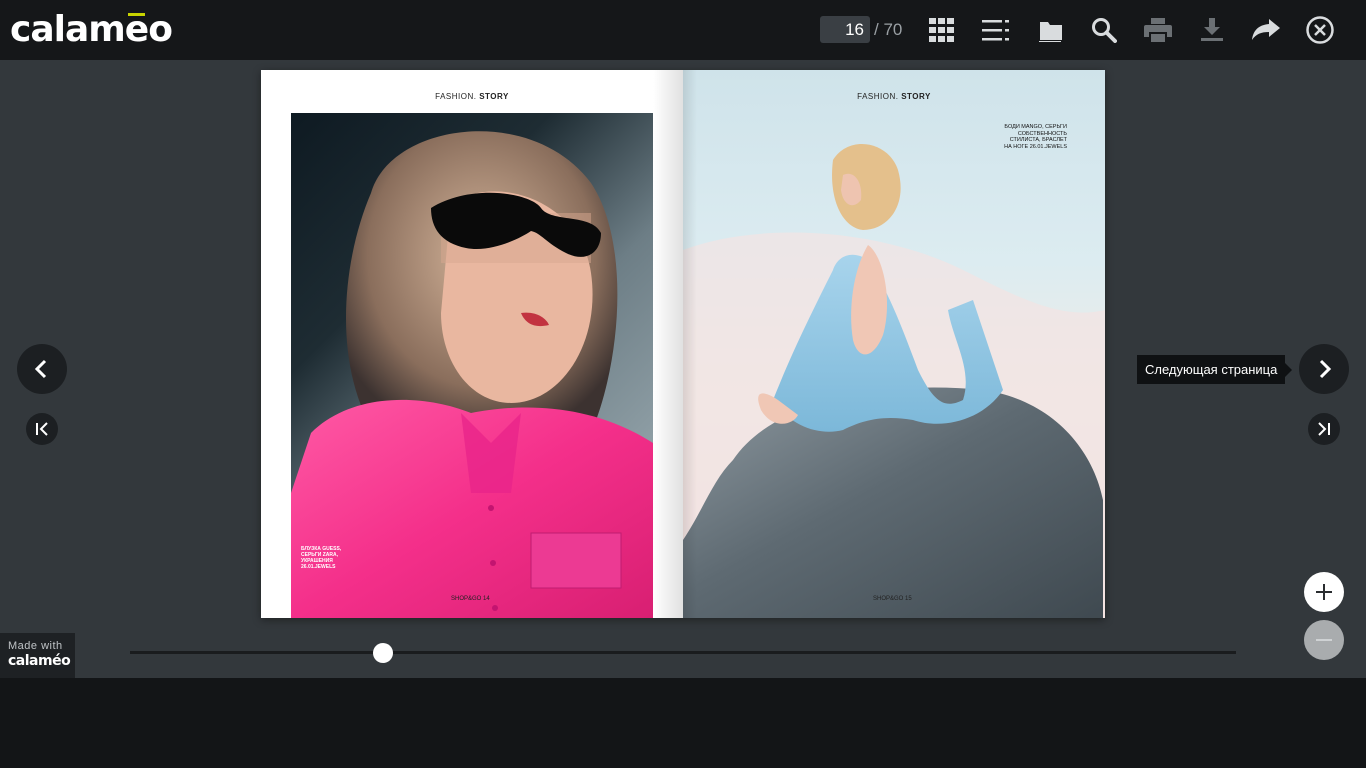 This screenshot has width=1366, height=768. Describe the element at coordinates (892, 599) in the screenshot. I see `folio-right: SHOP&GO 15` at that location.